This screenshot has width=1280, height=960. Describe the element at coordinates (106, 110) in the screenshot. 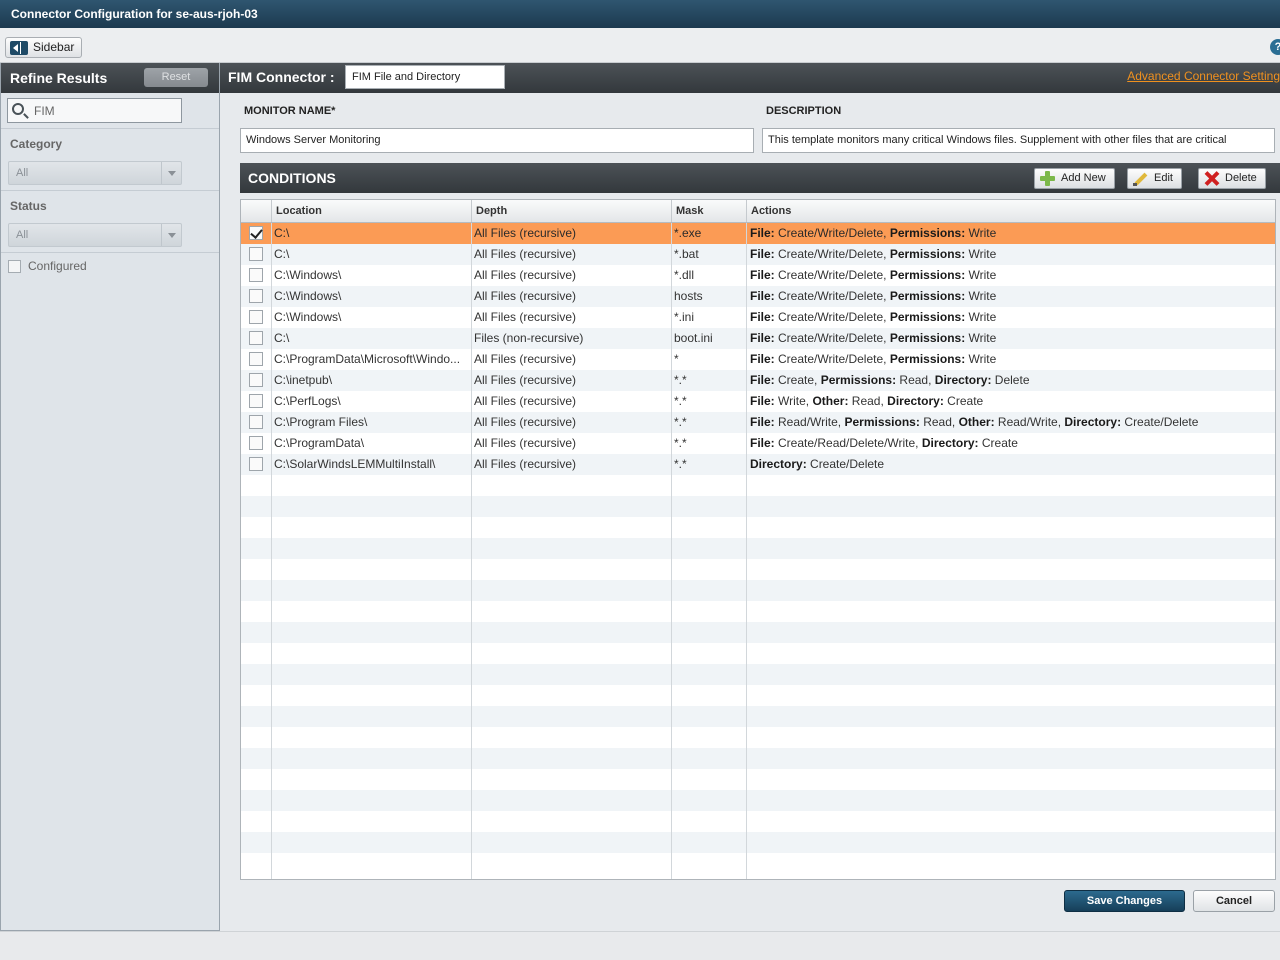

I see `search-input` at that location.